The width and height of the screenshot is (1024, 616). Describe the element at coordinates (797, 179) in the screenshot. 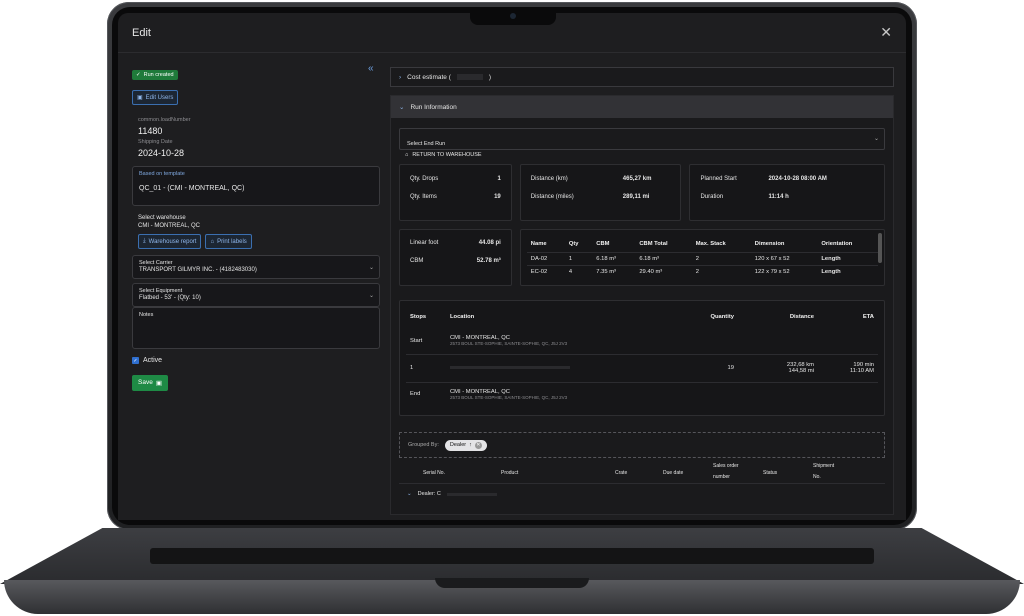

I see `planned-start-value: 2024-10-28 08:00 AM` at that location.